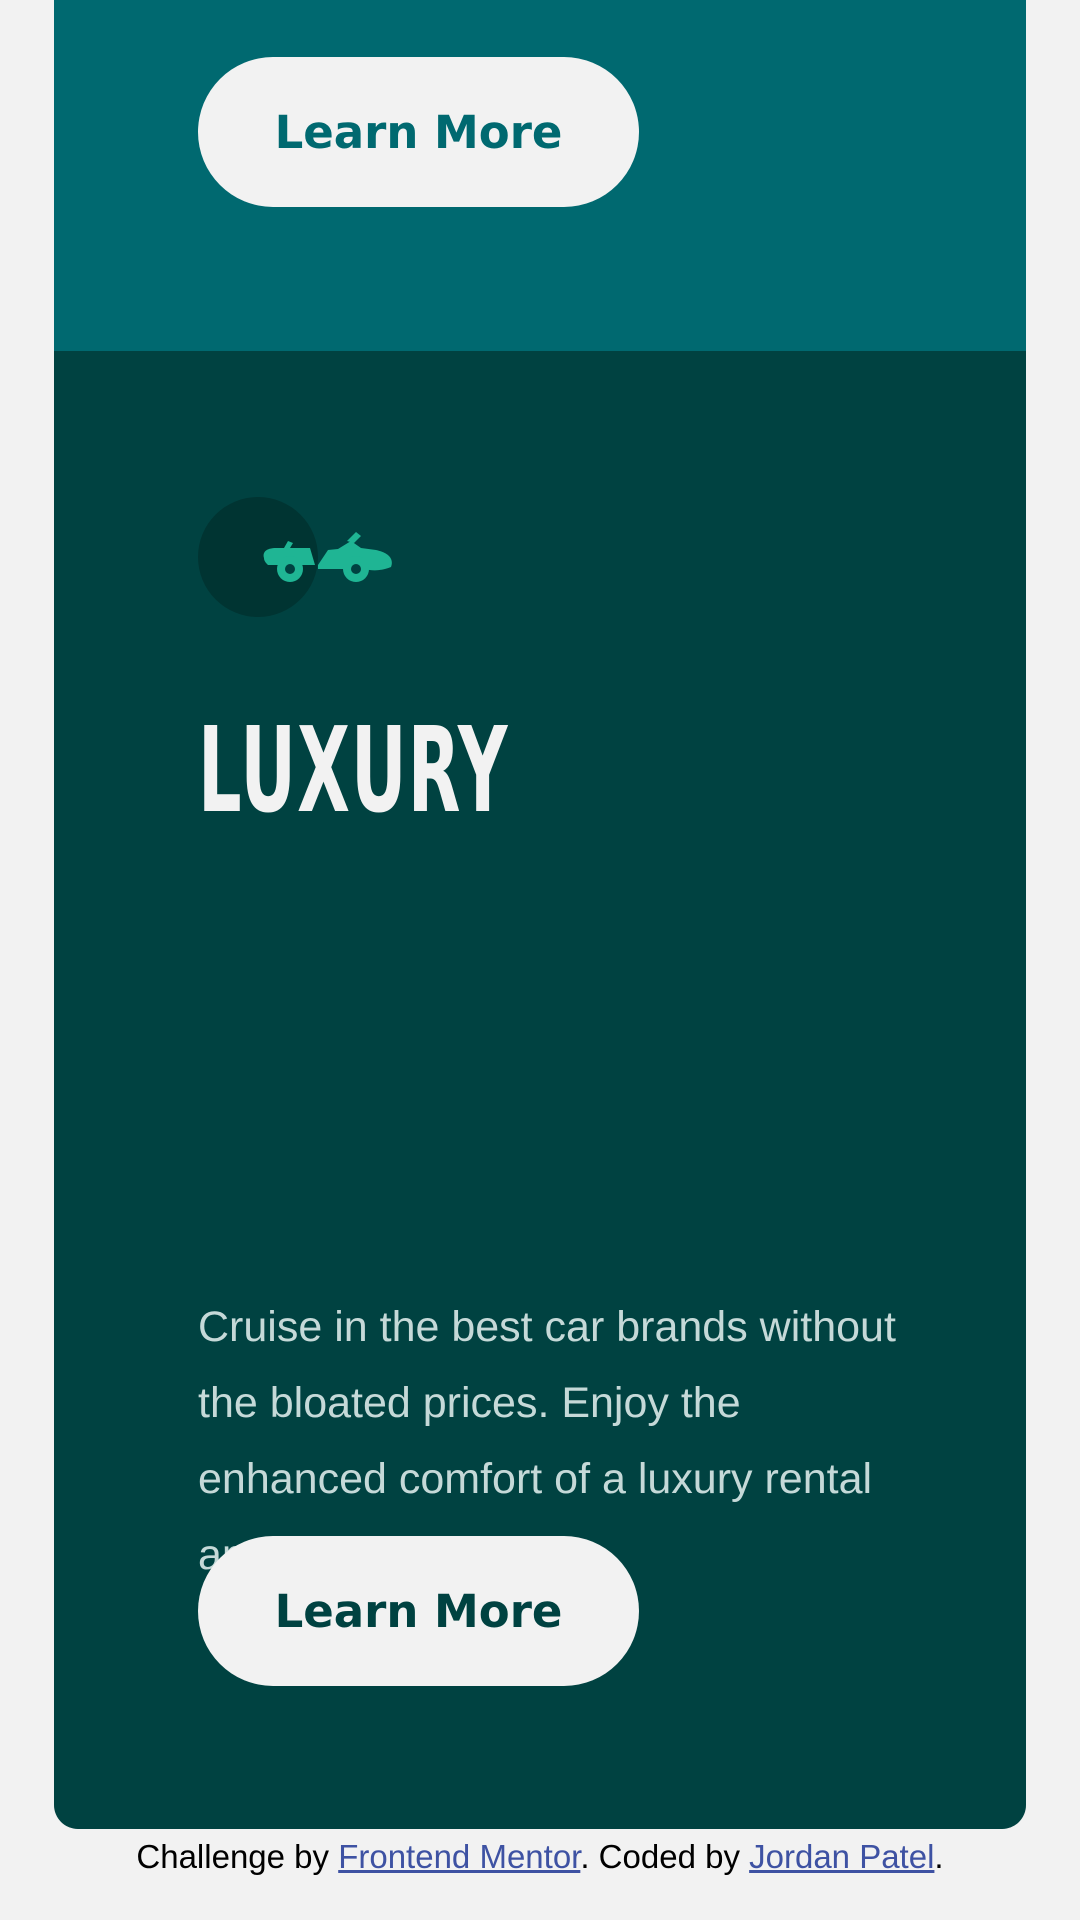 The height and width of the screenshot is (1920, 1080). What do you see at coordinates (939, 1856) in the screenshot?
I see `attribution-suffix: .` at bounding box center [939, 1856].